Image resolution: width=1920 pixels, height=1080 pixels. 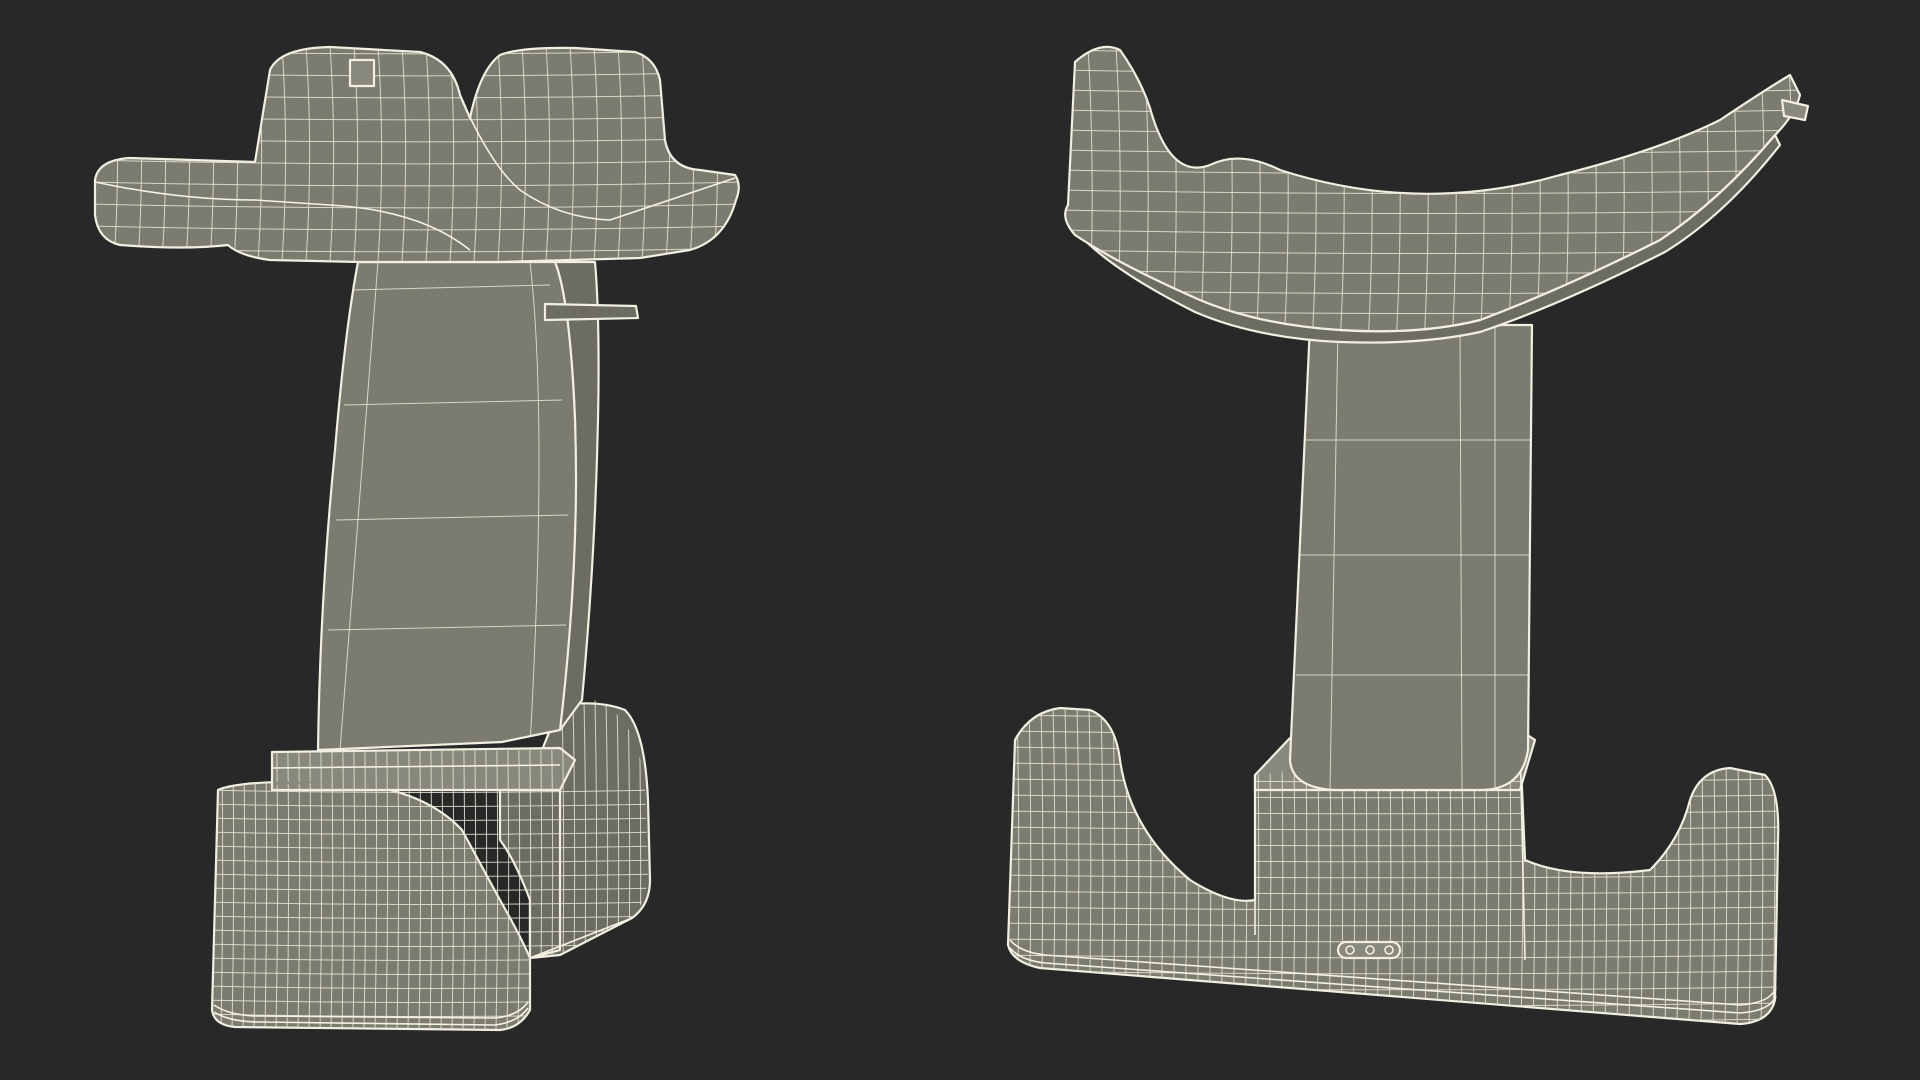 What do you see at coordinates (1369, 950) in the screenshot?
I see `base-status-leds` at bounding box center [1369, 950].